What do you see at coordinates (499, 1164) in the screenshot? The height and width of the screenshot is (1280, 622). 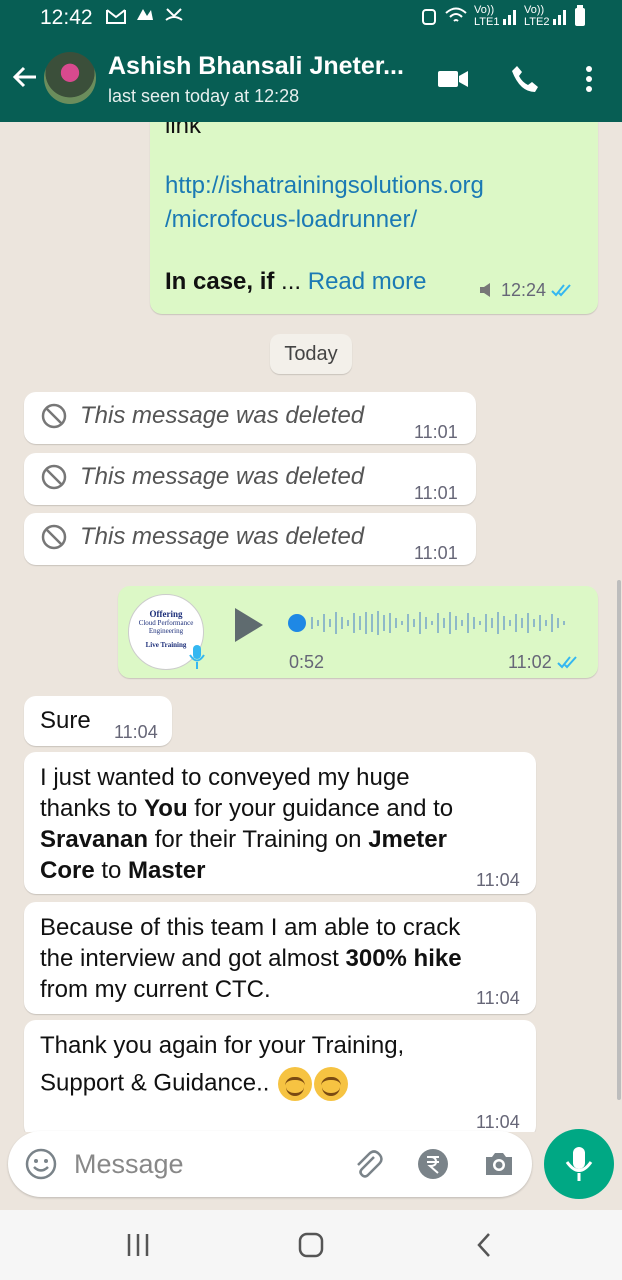 I see `camera-icon` at bounding box center [499, 1164].